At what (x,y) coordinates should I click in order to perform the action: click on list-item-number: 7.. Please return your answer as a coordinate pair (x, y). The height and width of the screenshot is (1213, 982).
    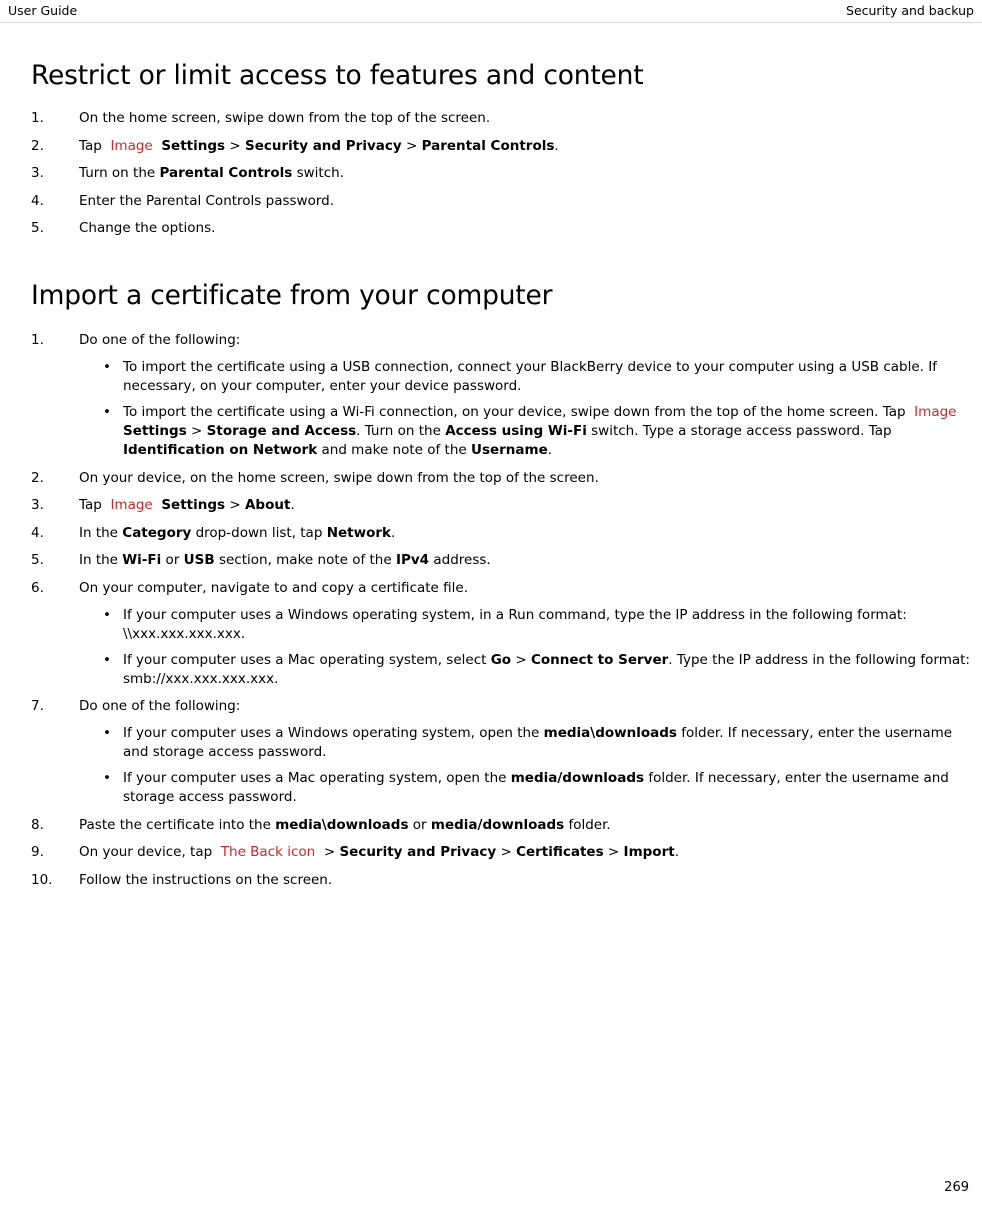
    Looking at the image, I should click on (37, 706).